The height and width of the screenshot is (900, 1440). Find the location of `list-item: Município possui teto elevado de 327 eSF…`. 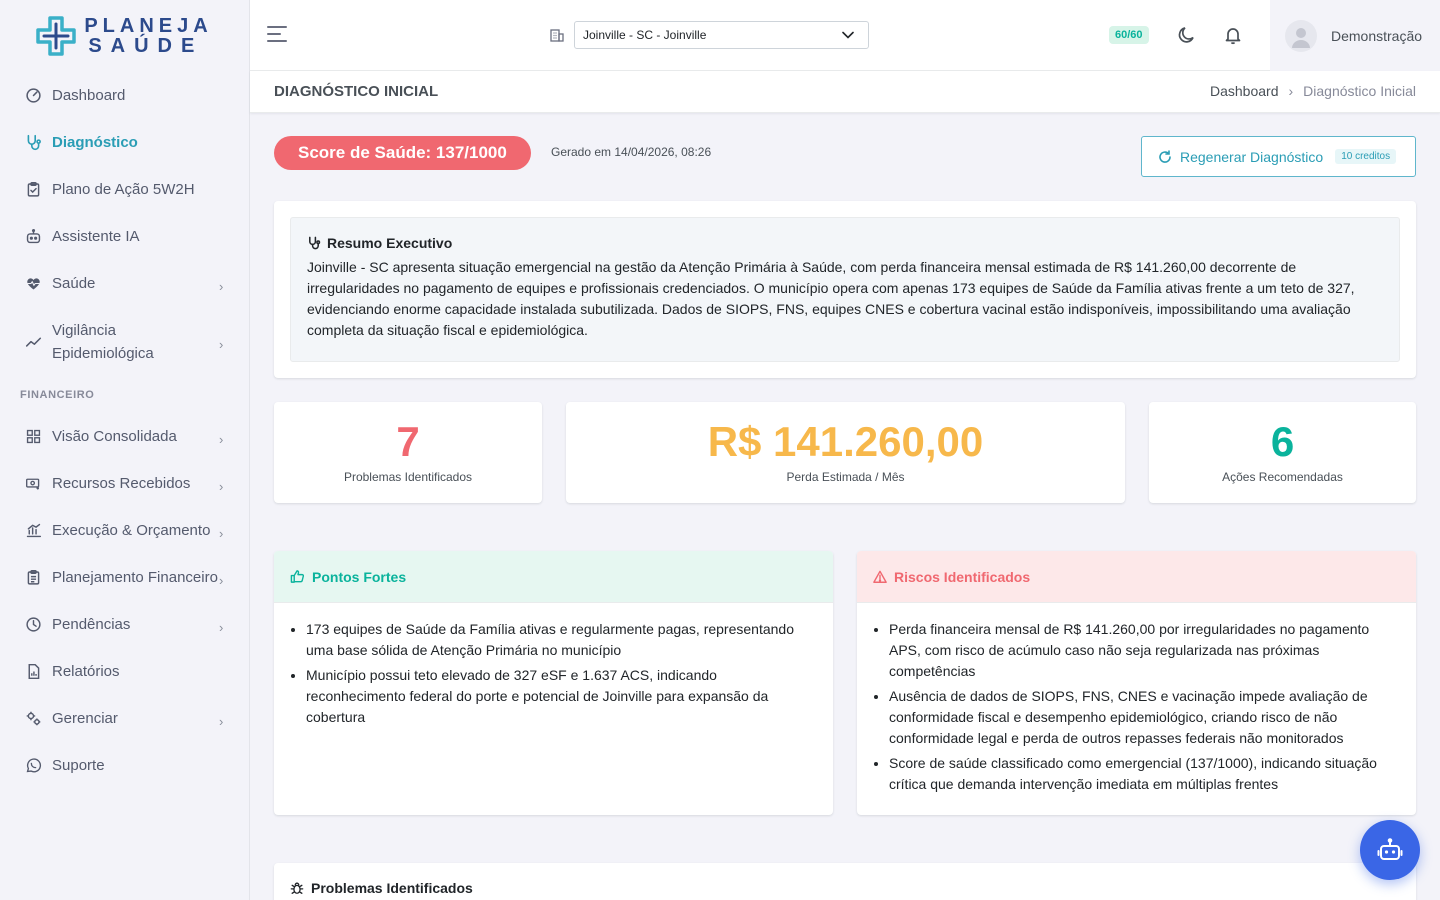

list-item: Município possui teto elevado de 327 eSF… is located at coordinates (561, 696).